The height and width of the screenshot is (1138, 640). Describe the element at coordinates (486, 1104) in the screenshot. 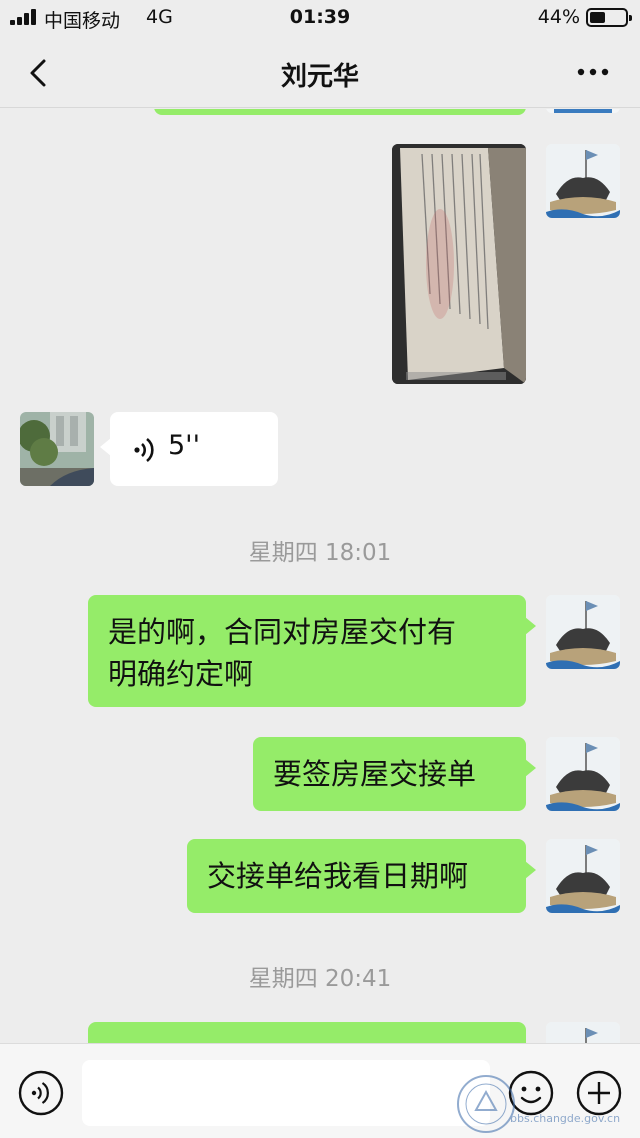

I see `forum-seal-icon` at that location.